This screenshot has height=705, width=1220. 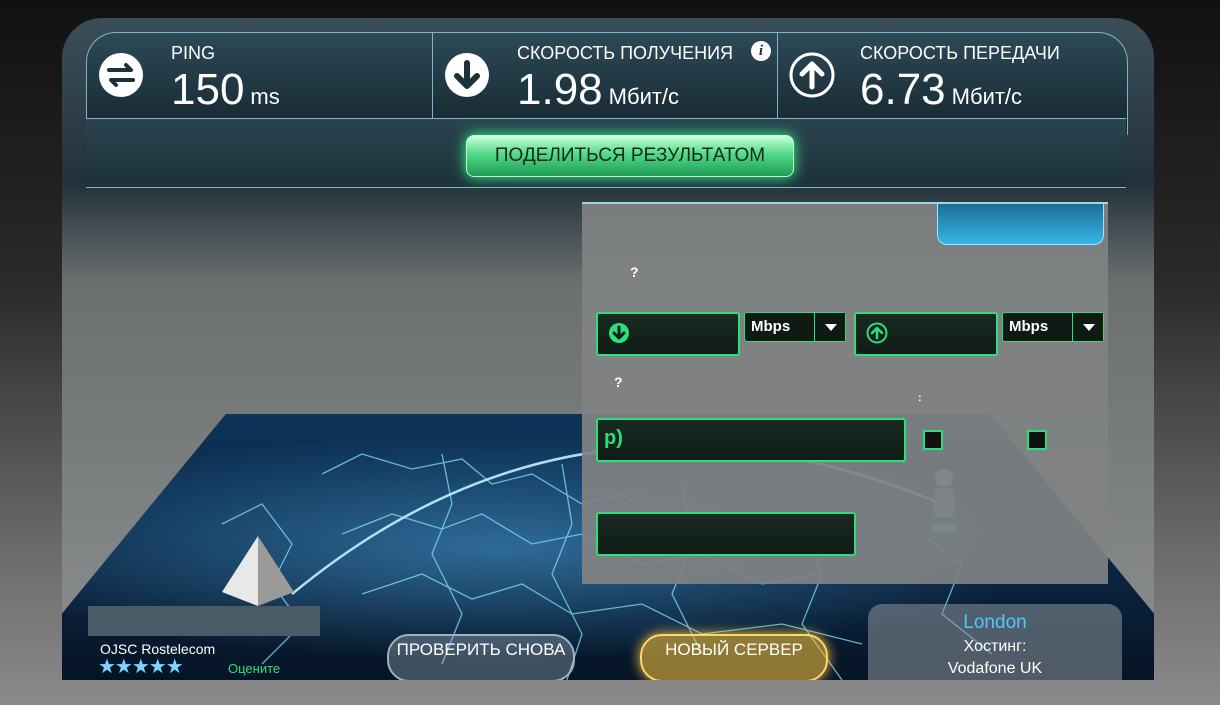 I want to click on question-mark-1: ?, so click(x=634, y=272).